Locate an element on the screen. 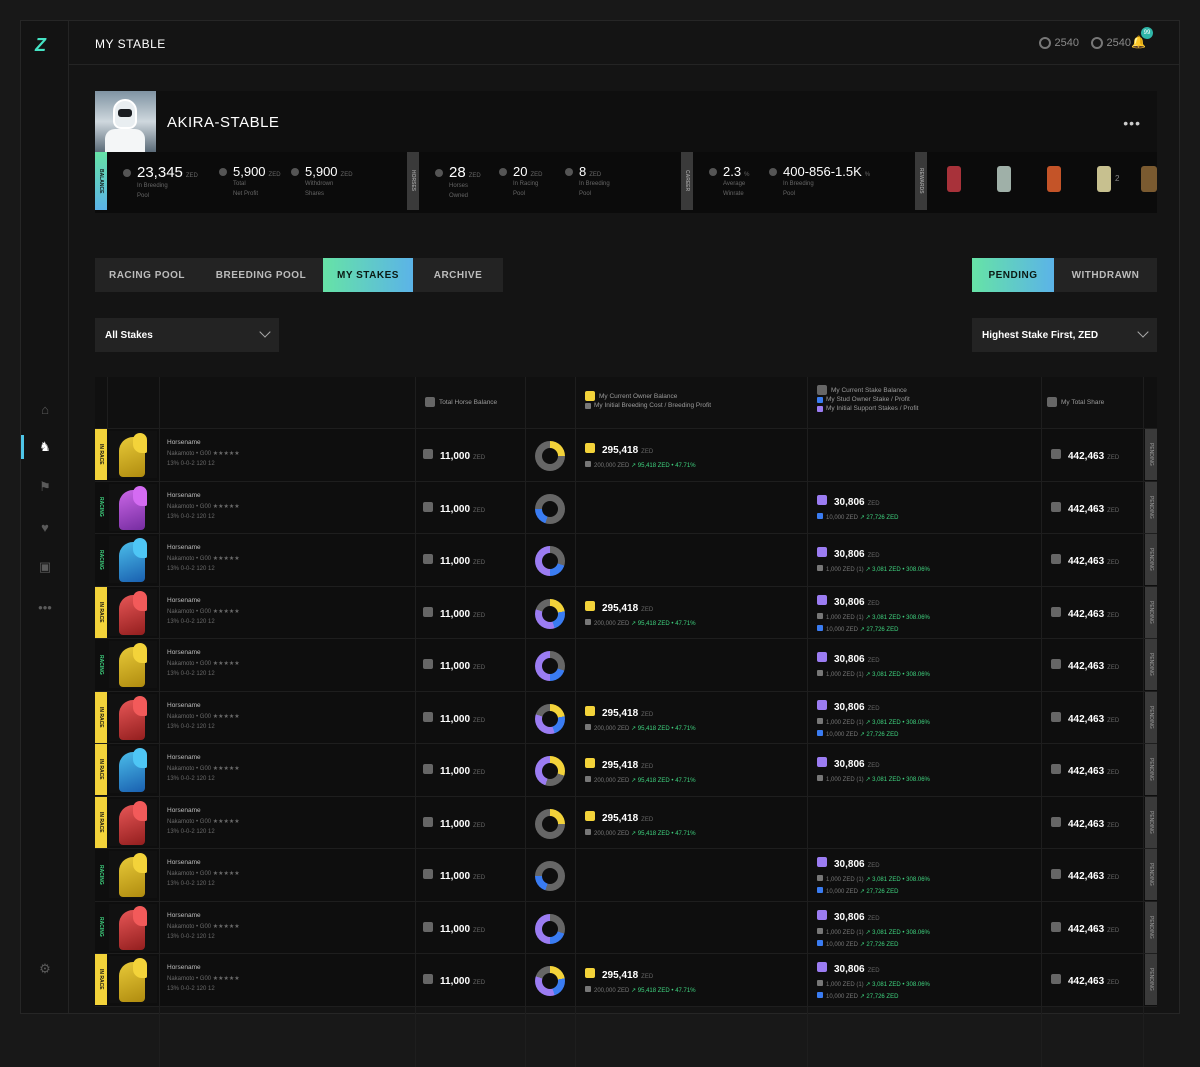 This screenshot has height=1067, width=1200. home-icon: ⌂ is located at coordinates (45, 409).